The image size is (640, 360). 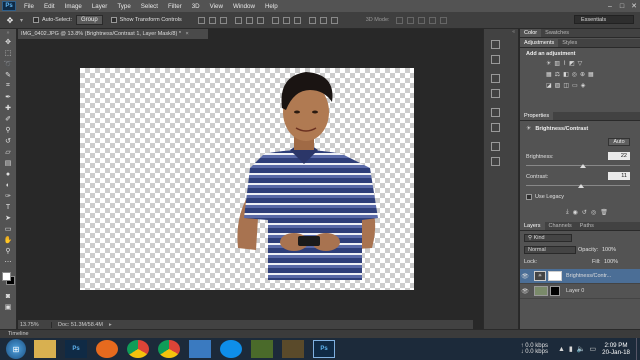 What do you see at coordinates (201, 20) in the screenshot?
I see `align-top-icon` at bounding box center [201, 20].